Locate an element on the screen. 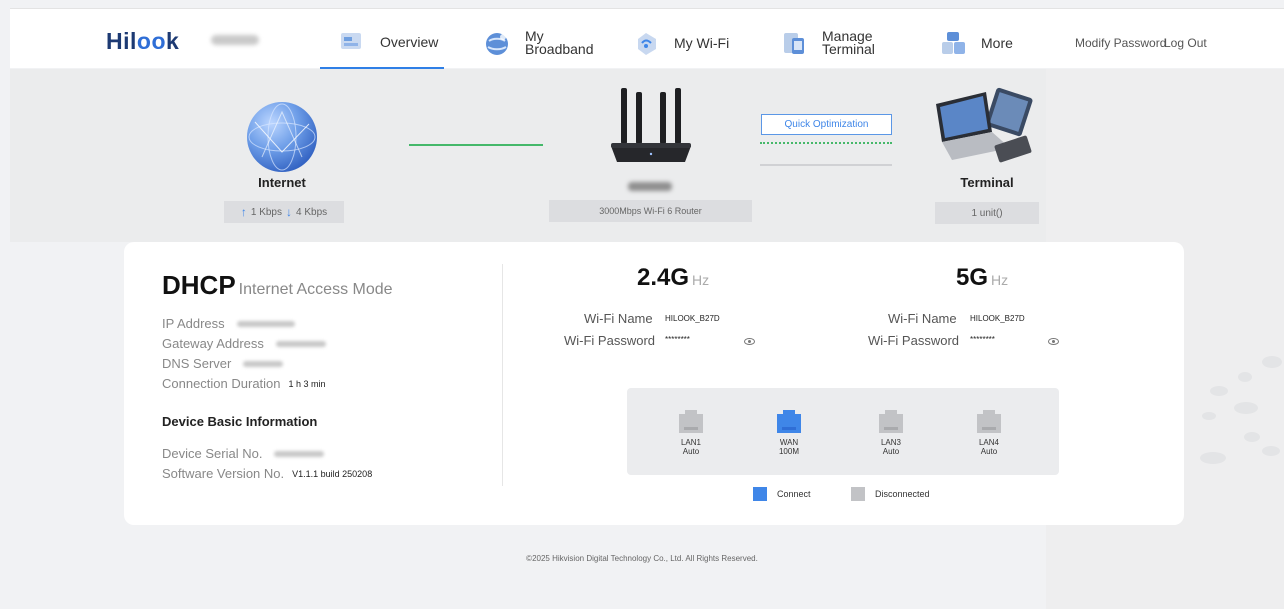 Image resolution: width=1284 pixels, height=609 pixels. download-arrow-icon: ↓ is located at coordinates (289, 212).